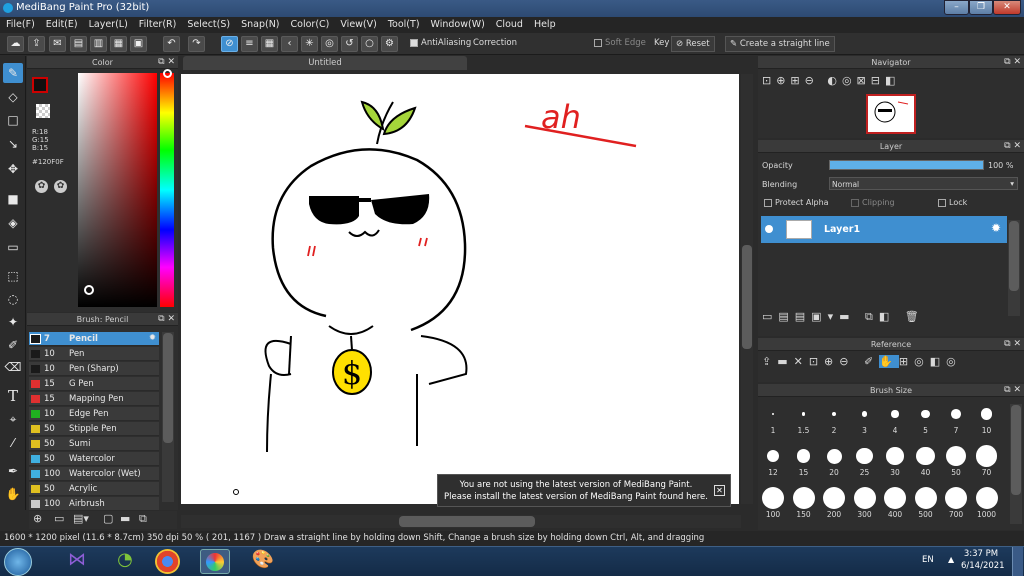 This screenshot has width=1024, height=576. I want to click on snap-circle-icon: ◎, so click(329, 44).